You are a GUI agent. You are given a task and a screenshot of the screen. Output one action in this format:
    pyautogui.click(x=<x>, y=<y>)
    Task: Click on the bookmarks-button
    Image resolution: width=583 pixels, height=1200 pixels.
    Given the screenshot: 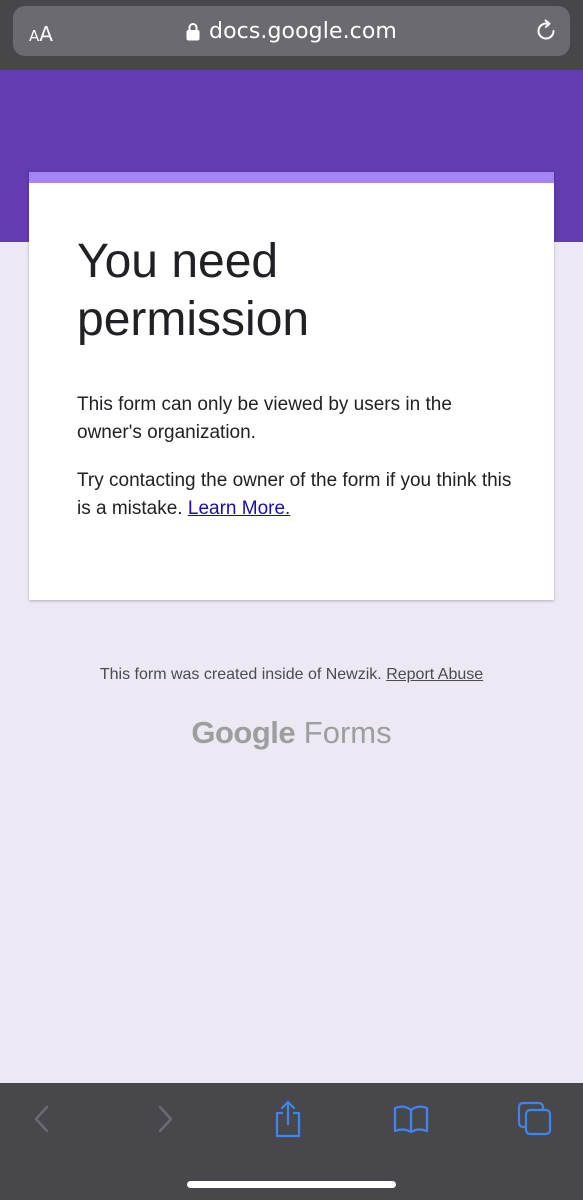 What is the action you would take?
    pyautogui.click(x=411, y=1121)
    